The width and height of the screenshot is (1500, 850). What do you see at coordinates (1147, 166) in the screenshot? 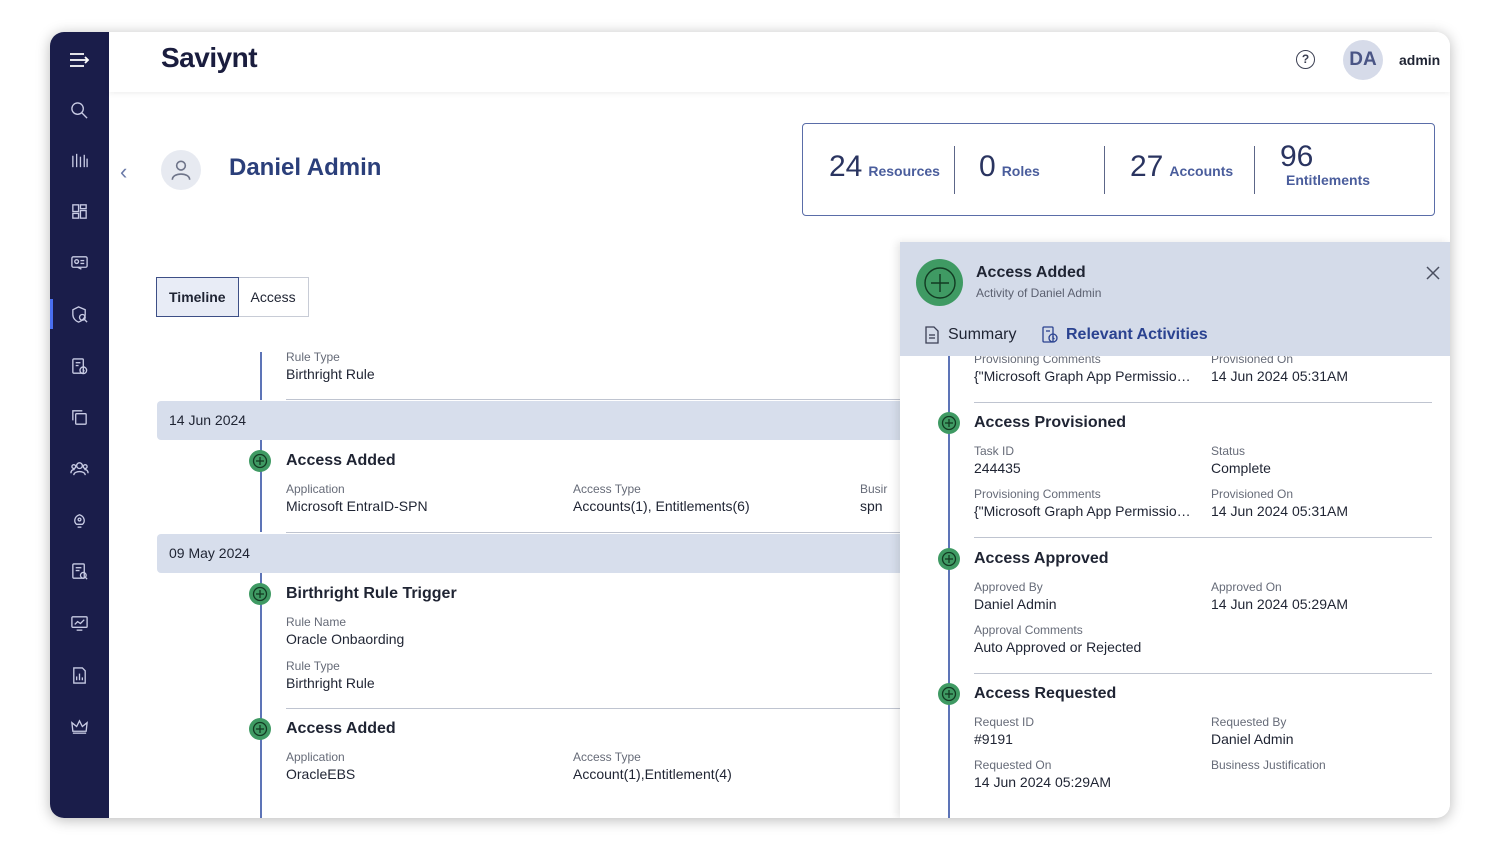
I see `stat-value: 27` at bounding box center [1147, 166].